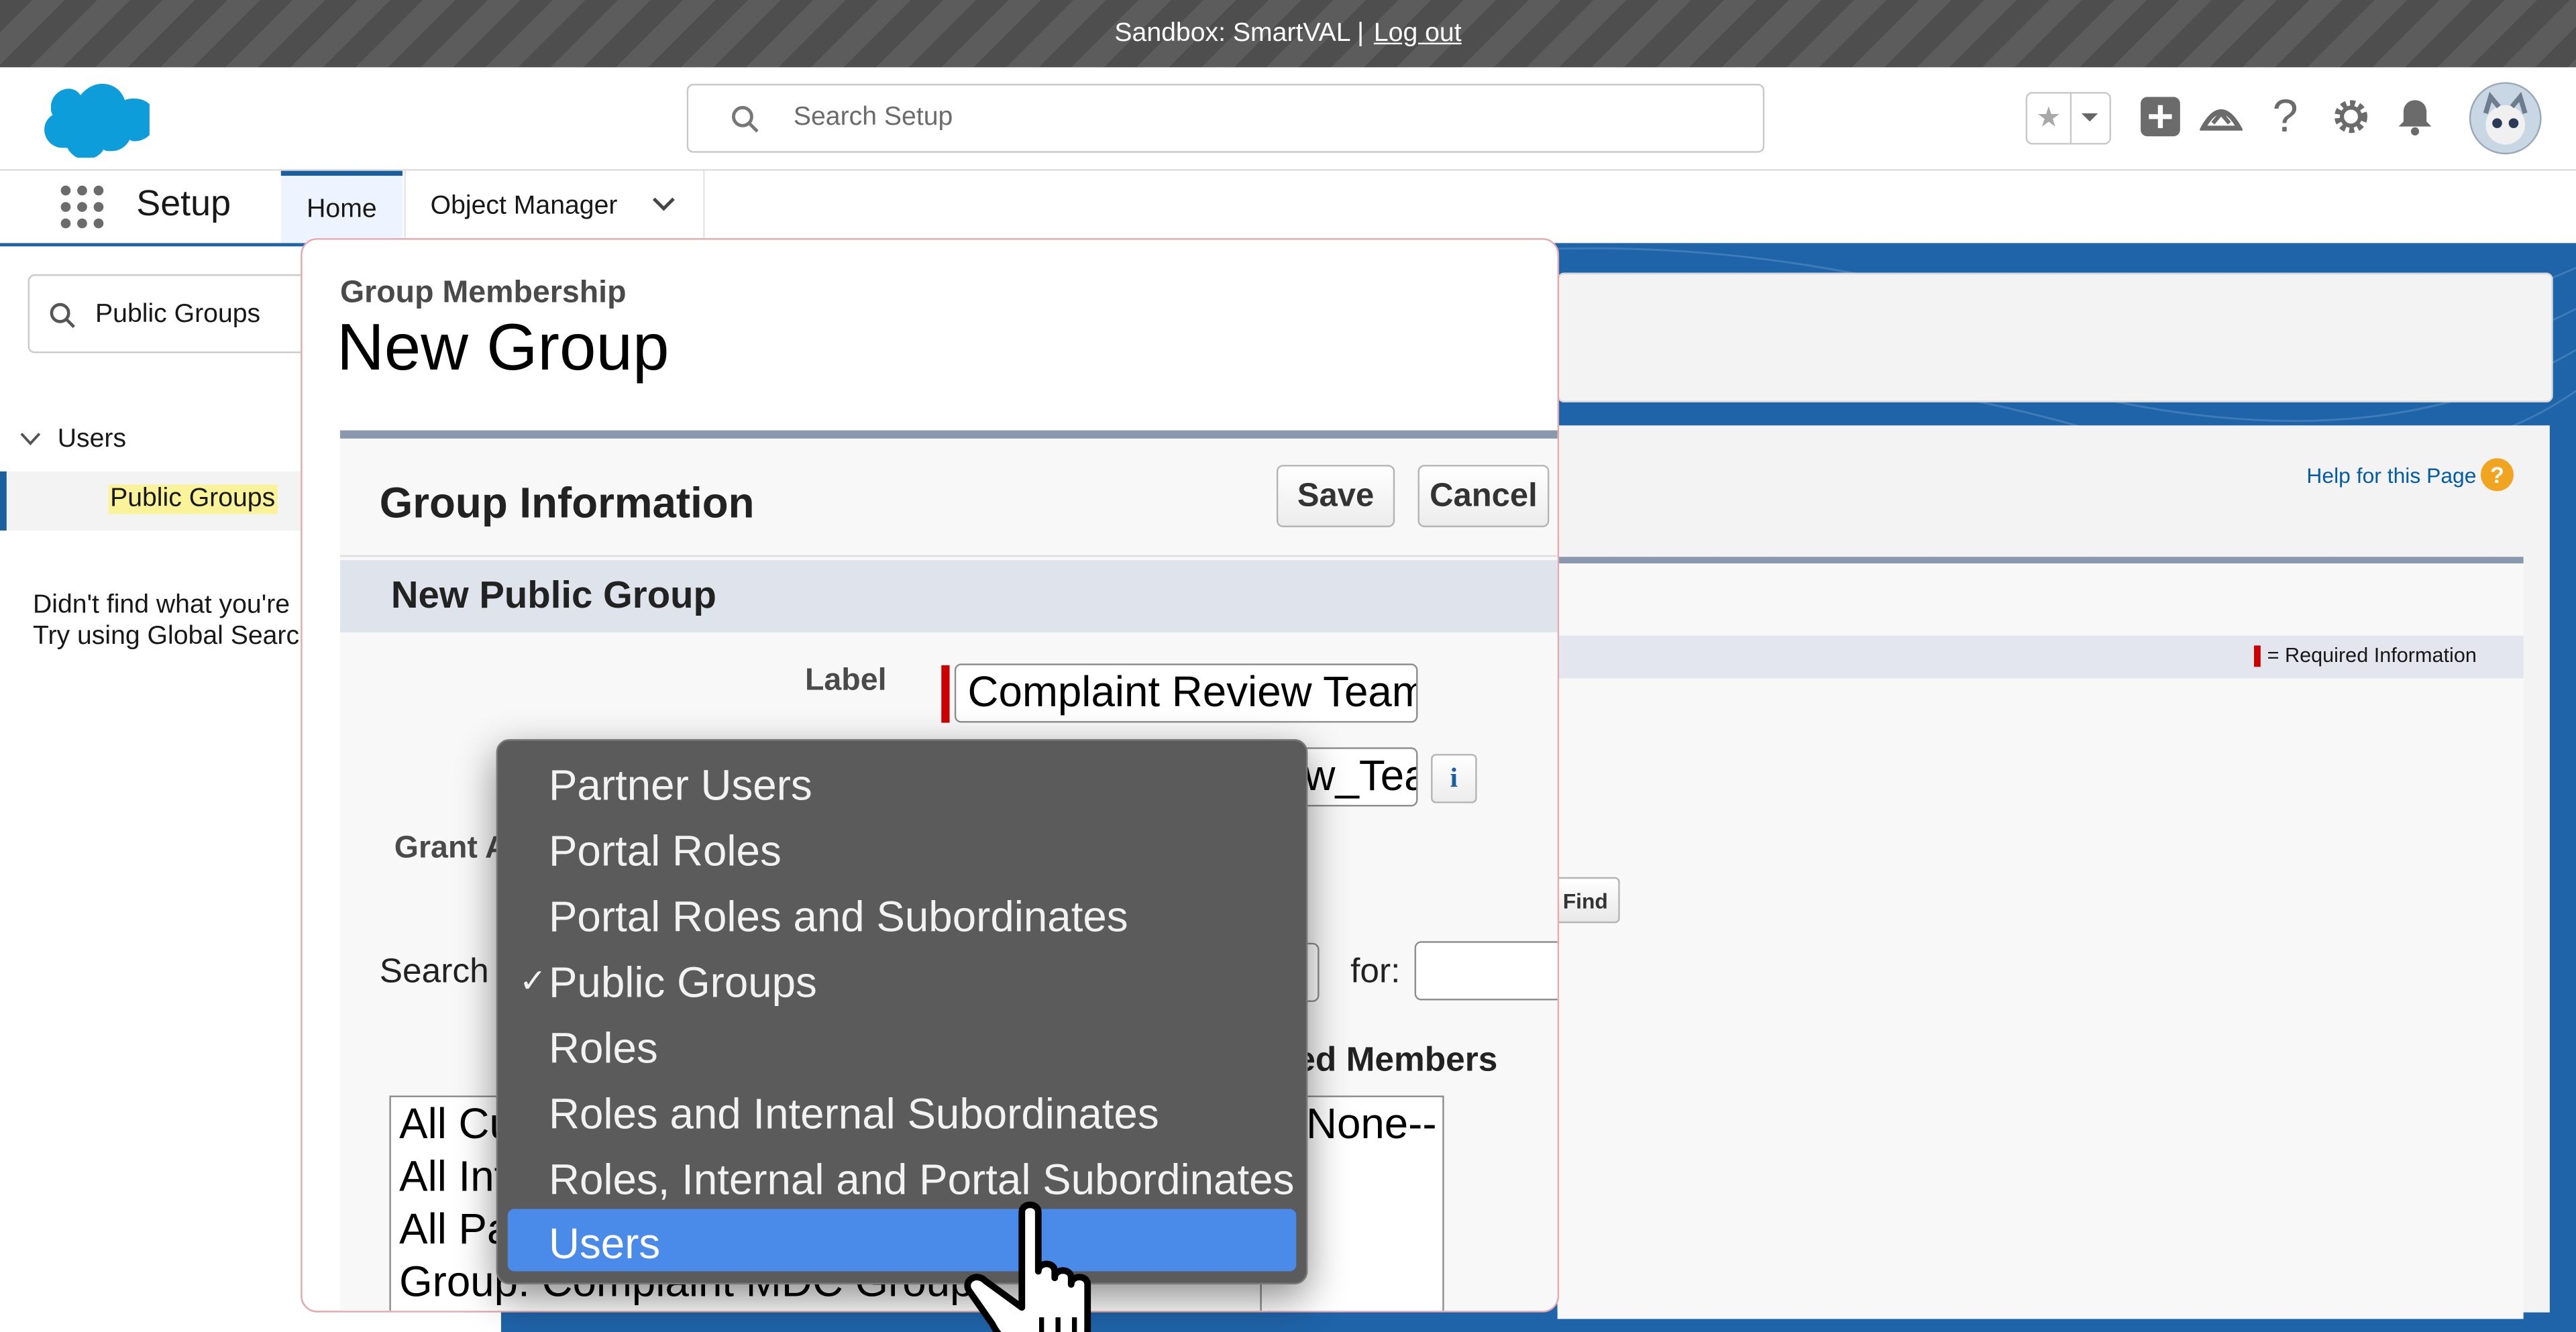 The image size is (2576, 1332). I want to click on dropdown-item-partner-users: Partner Users, so click(902, 782).